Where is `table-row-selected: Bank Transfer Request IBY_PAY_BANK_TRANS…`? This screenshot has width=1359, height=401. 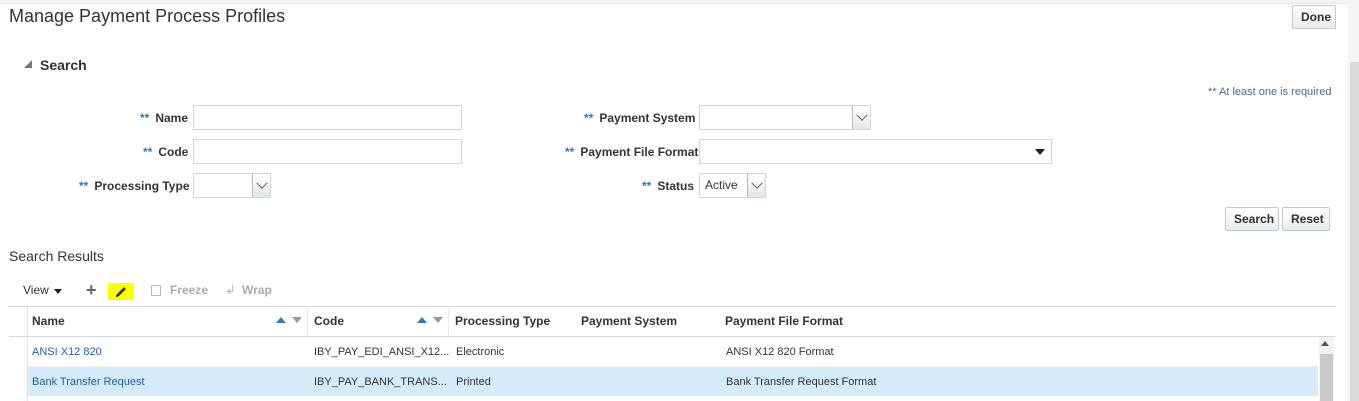
table-row-selected: Bank Transfer Request IBY_PAY_BANK_TRANS… is located at coordinates (673, 381).